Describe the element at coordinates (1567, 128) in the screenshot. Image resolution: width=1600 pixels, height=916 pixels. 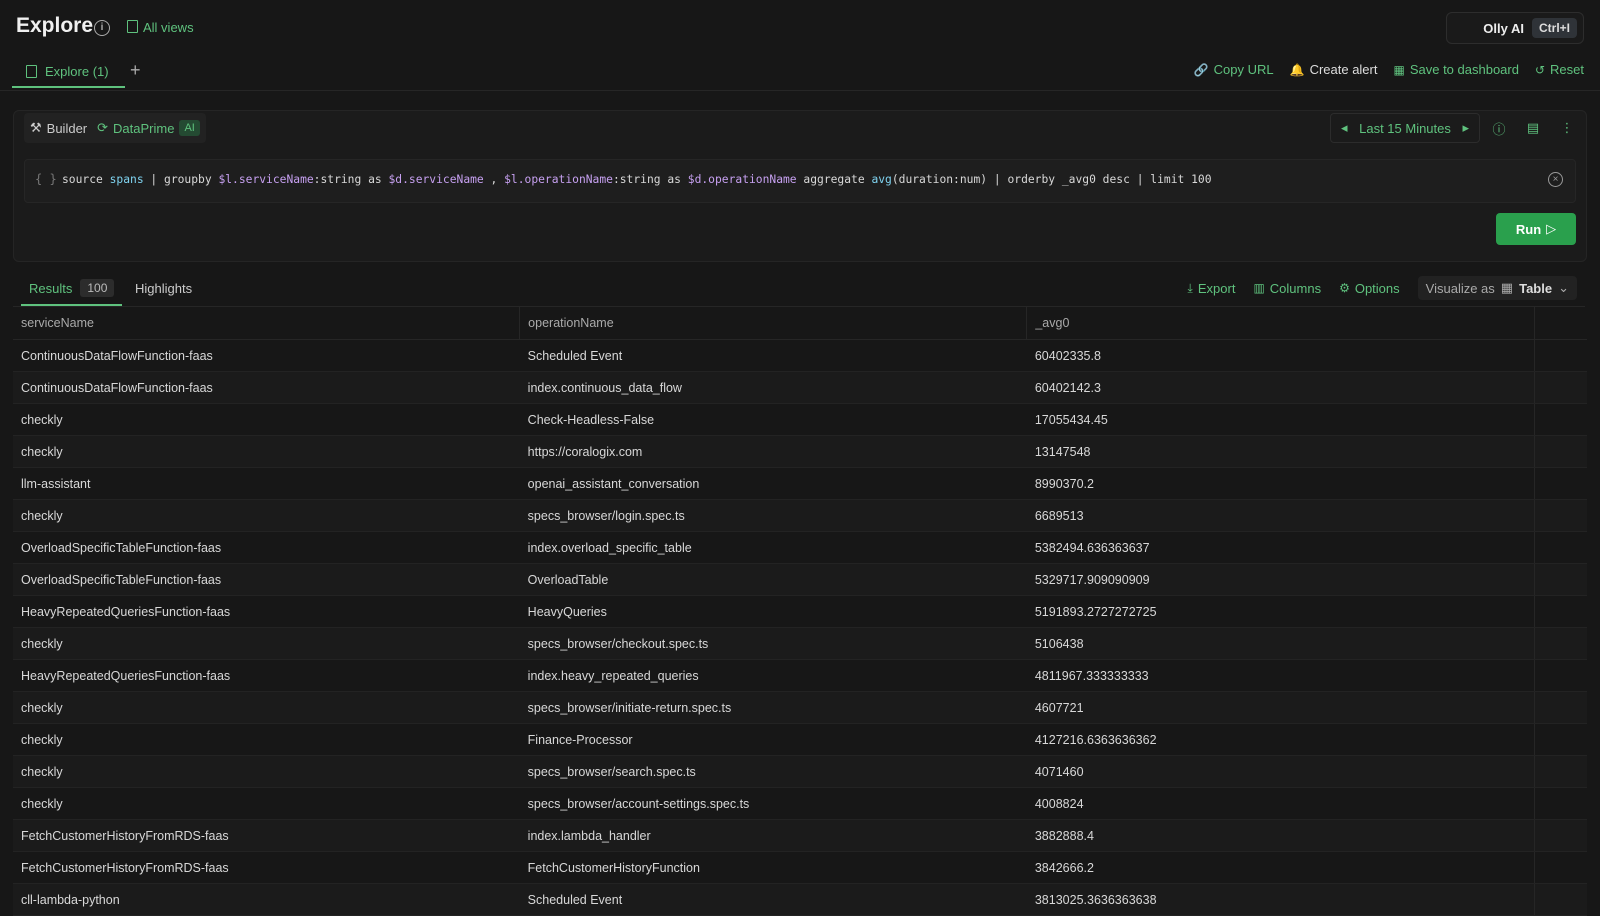
I see `more-options-icon: ⋮` at that location.